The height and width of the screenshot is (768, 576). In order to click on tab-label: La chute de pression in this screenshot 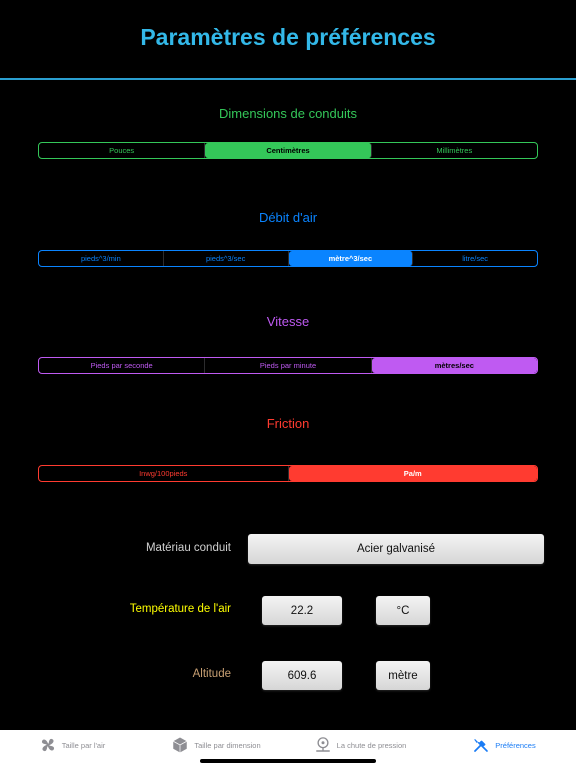, I will do `click(371, 745)`.